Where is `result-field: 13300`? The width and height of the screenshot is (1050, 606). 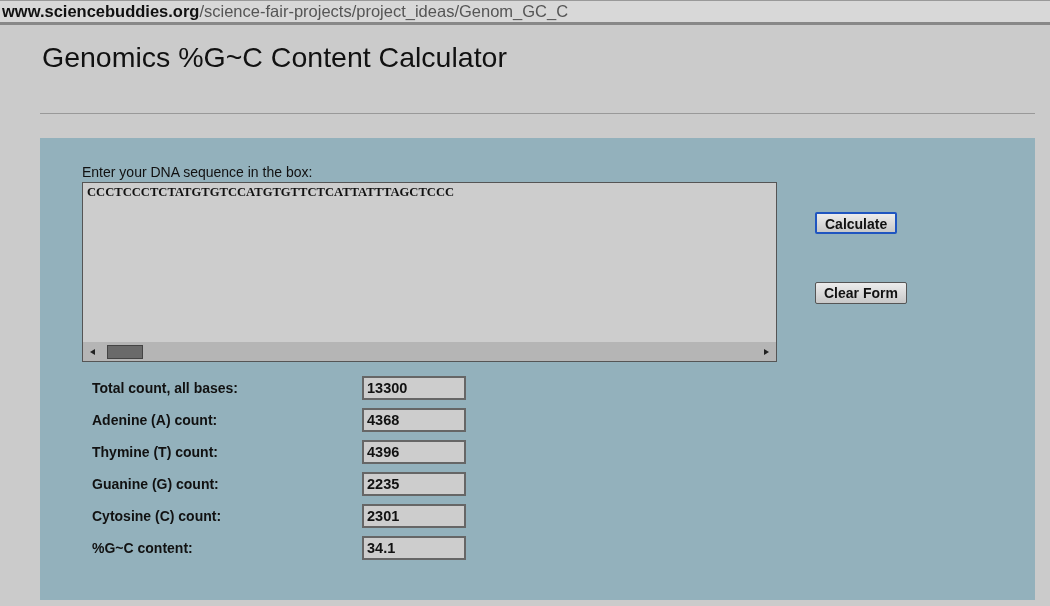
result-field: 13300 is located at coordinates (414, 388).